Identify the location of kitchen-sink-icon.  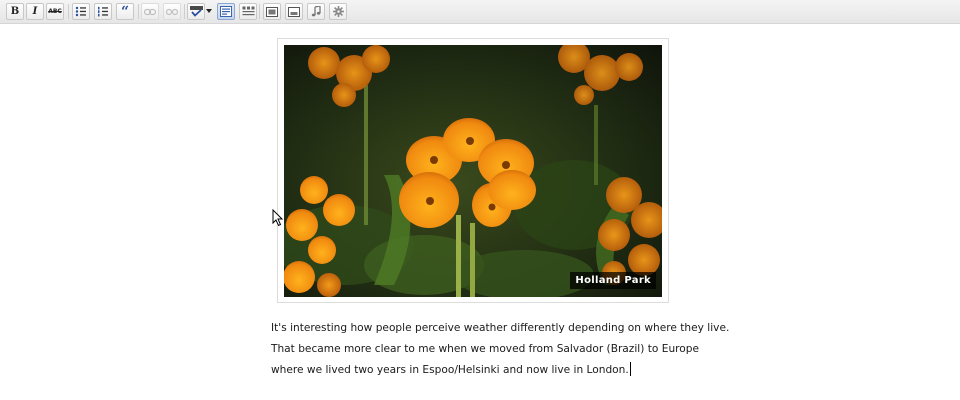
(248, 11).